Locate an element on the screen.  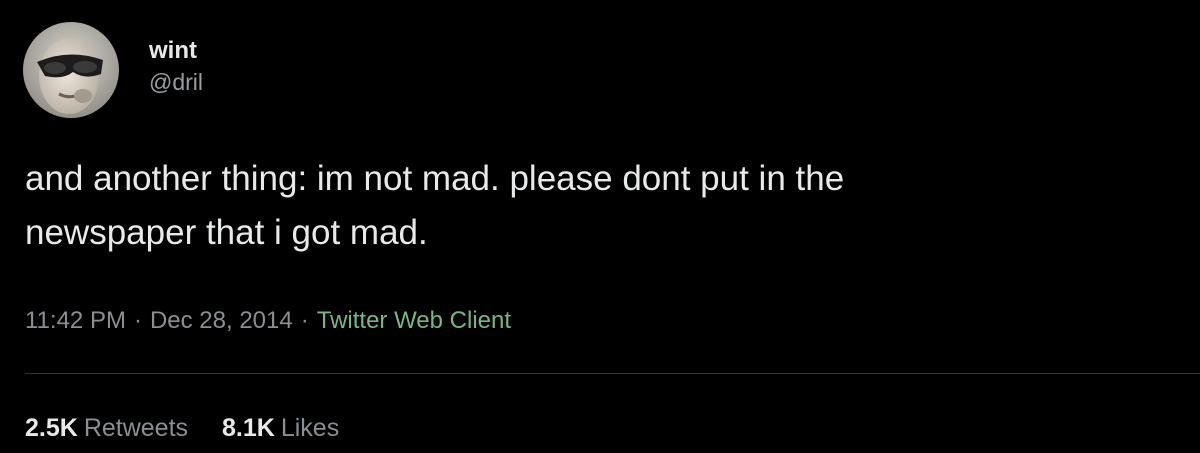
likes-stat: 8.1K Likes is located at coordinates (280, 428).